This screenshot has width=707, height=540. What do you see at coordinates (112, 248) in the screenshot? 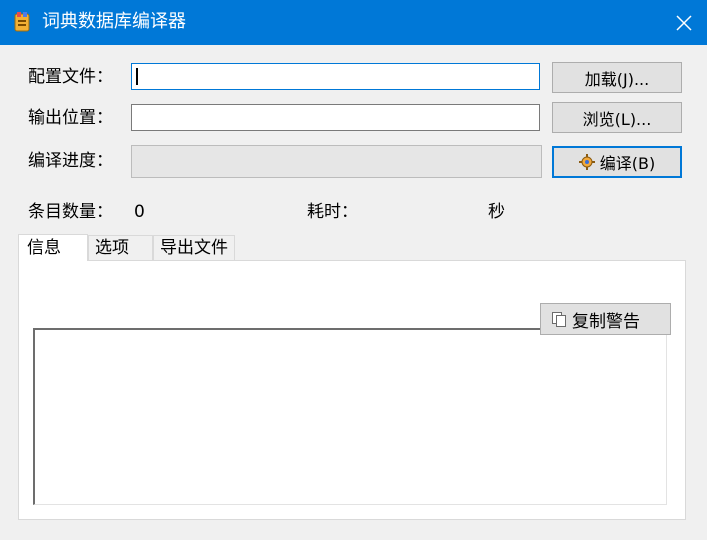
I see `tab-options-label: 选项` at bounding box center [112, 248].